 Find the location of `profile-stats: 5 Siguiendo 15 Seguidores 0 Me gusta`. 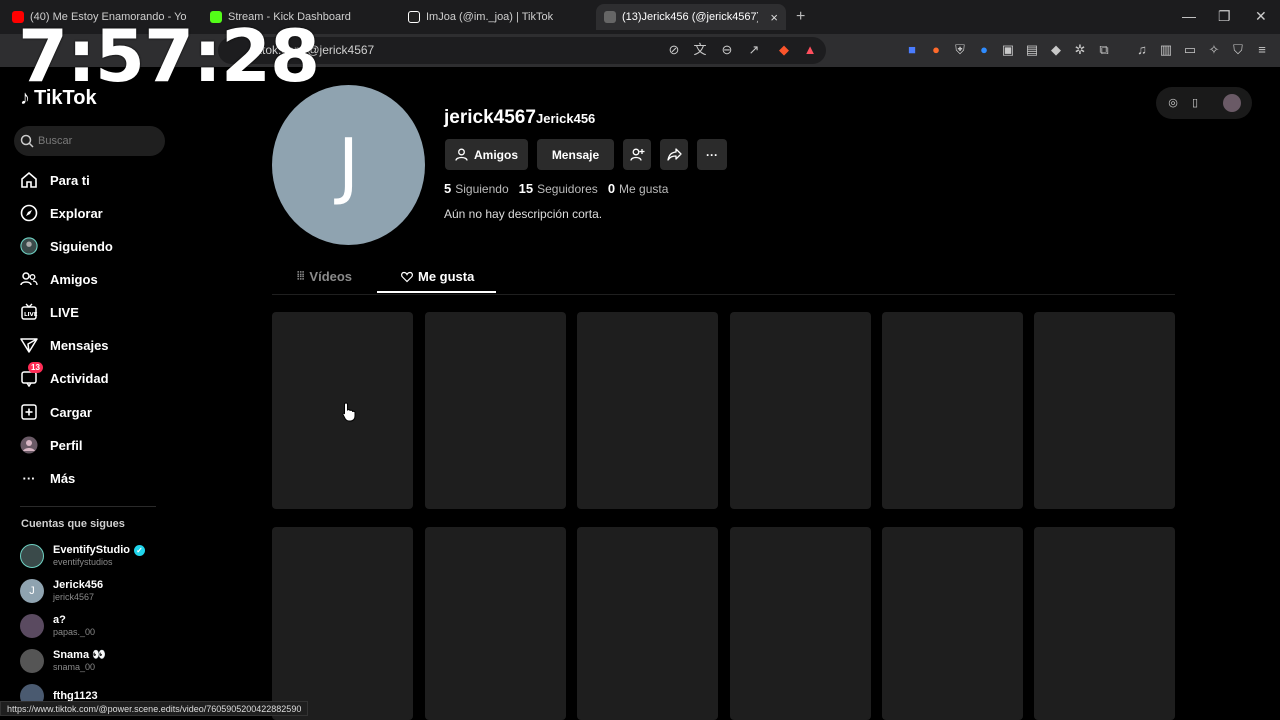

profile-stats: 5 Siguiendo 15 Seguidores 0 Me gusta is located at coordinates (556, 188).